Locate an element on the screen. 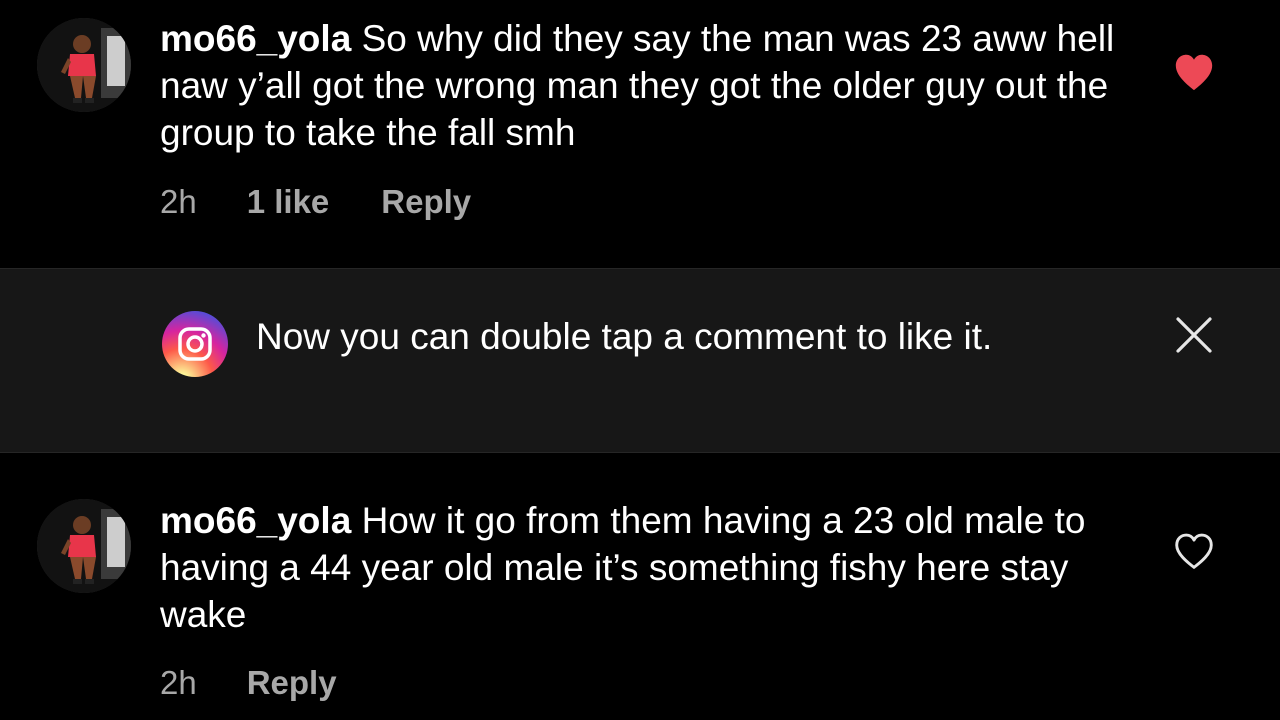  close-icon is located at coordinates (1194, 335).